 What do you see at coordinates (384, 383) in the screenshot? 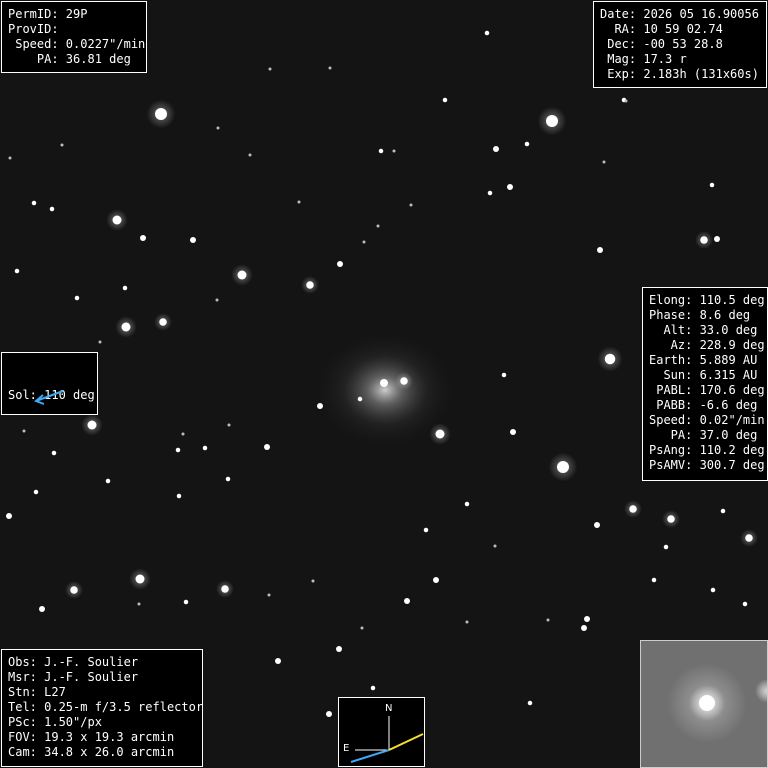
I see `comet-nucleus` at bounding box center [384, 383].